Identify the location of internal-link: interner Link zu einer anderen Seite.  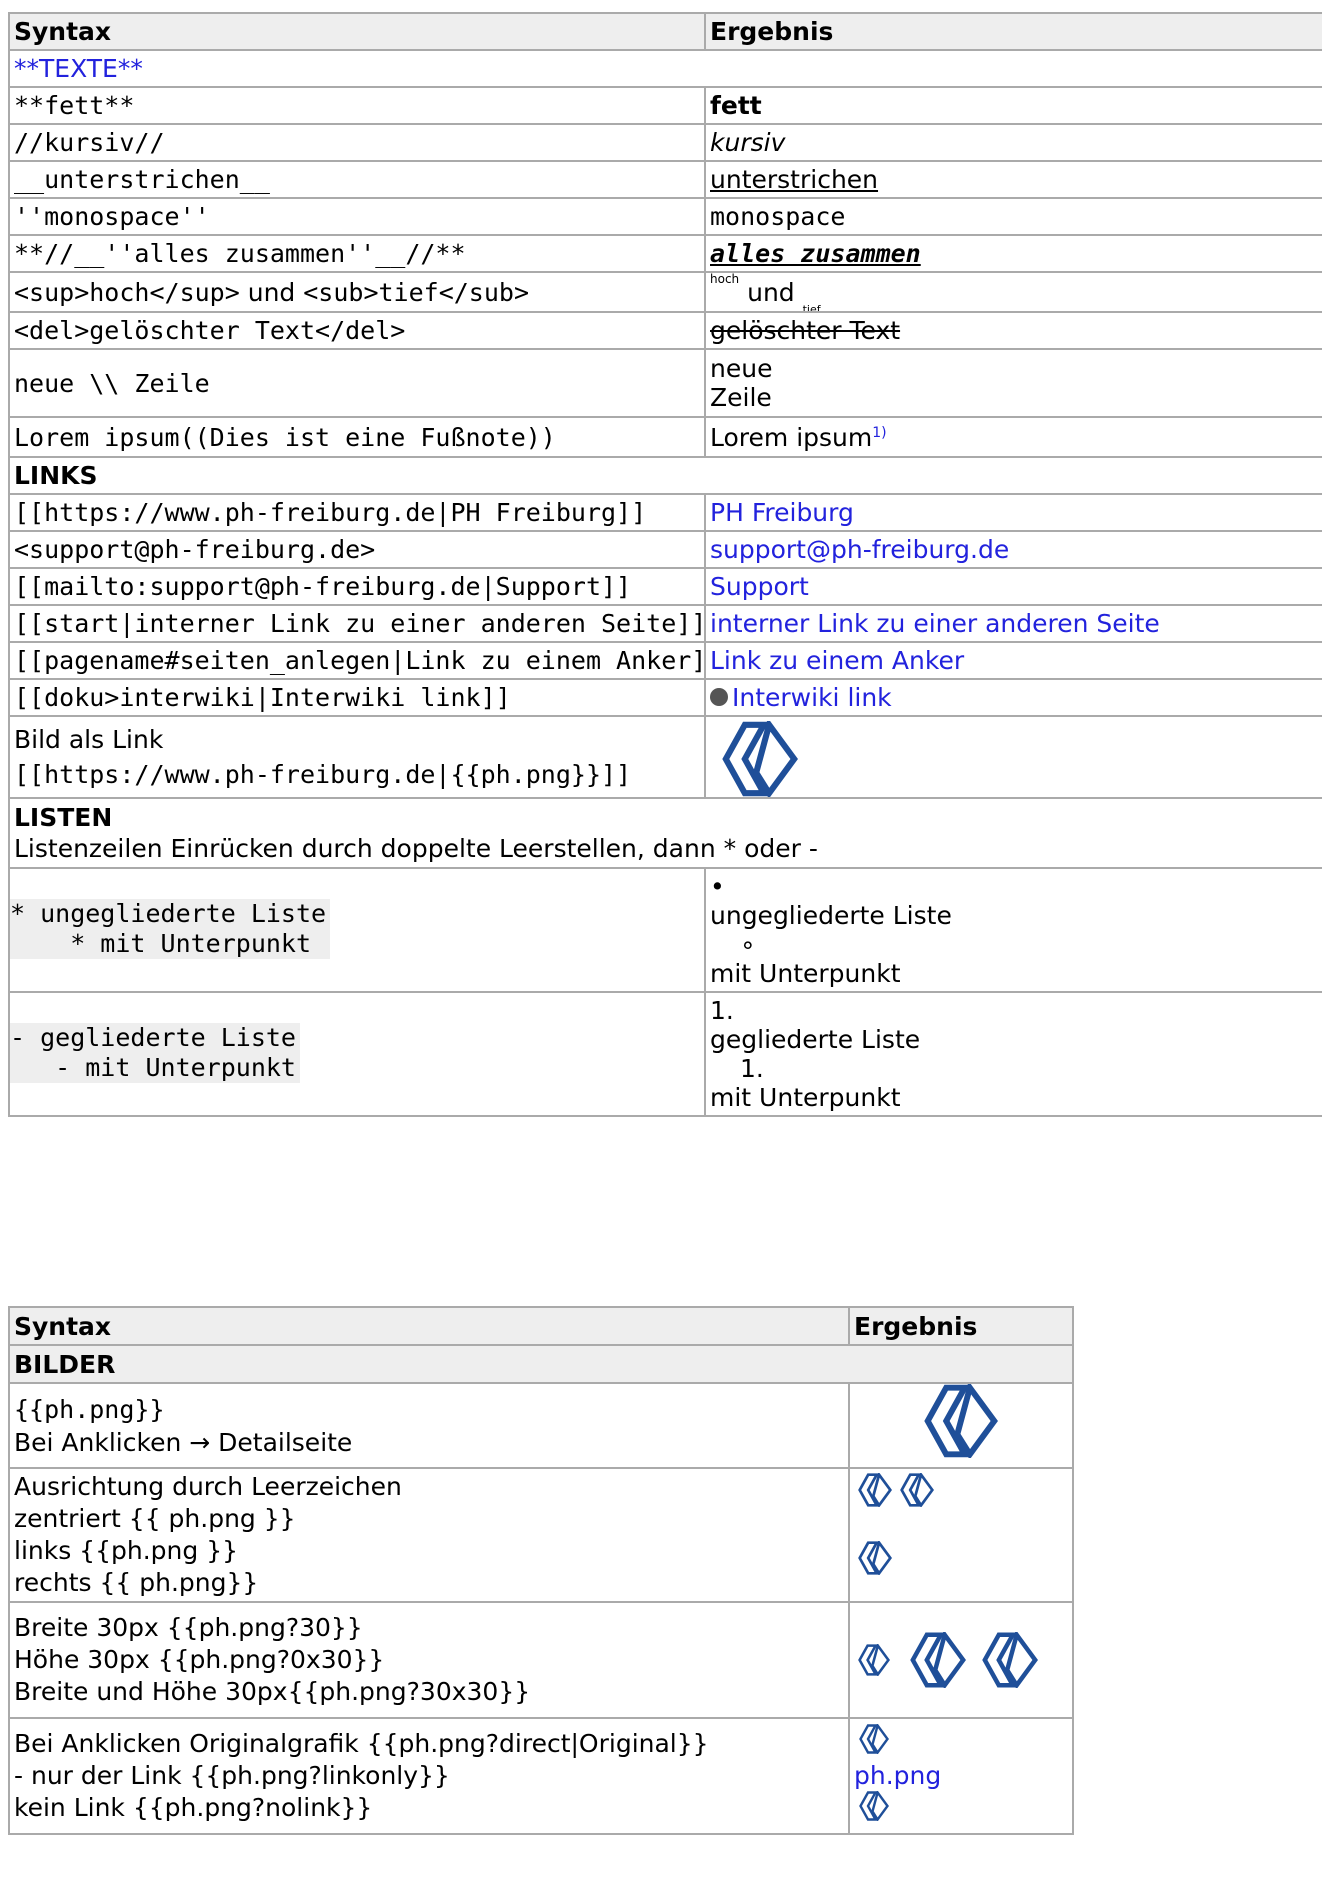
(935, 623).